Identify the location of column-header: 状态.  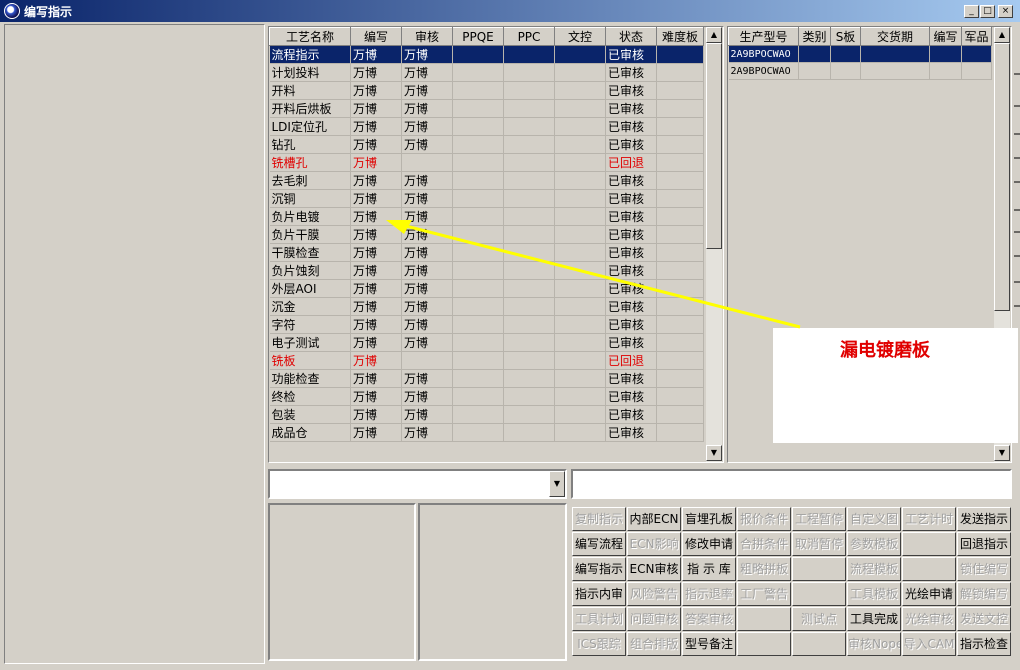
(631, 36).